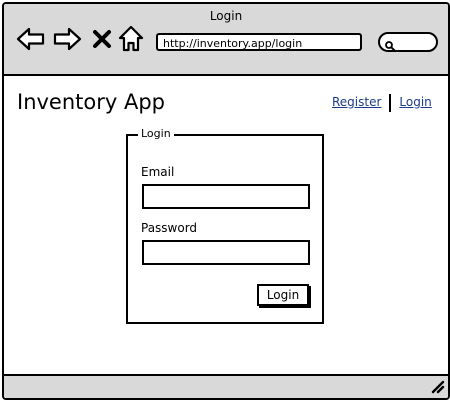 This screenshot has height=400, width=450. What do you see at coordinates (67, 39) in the screenshot?
I see `forward-arrow-icon` at bounding box center [67, 39].